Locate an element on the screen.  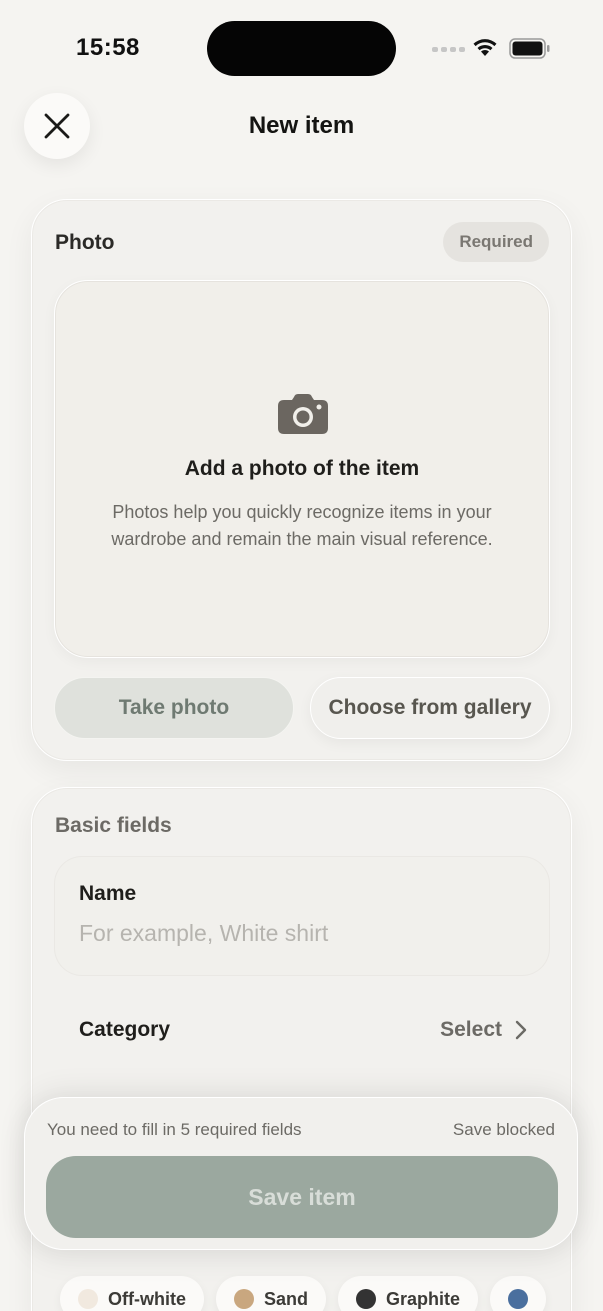
color-chip-off-white: Off-white is located at coordinates (132, 1293).